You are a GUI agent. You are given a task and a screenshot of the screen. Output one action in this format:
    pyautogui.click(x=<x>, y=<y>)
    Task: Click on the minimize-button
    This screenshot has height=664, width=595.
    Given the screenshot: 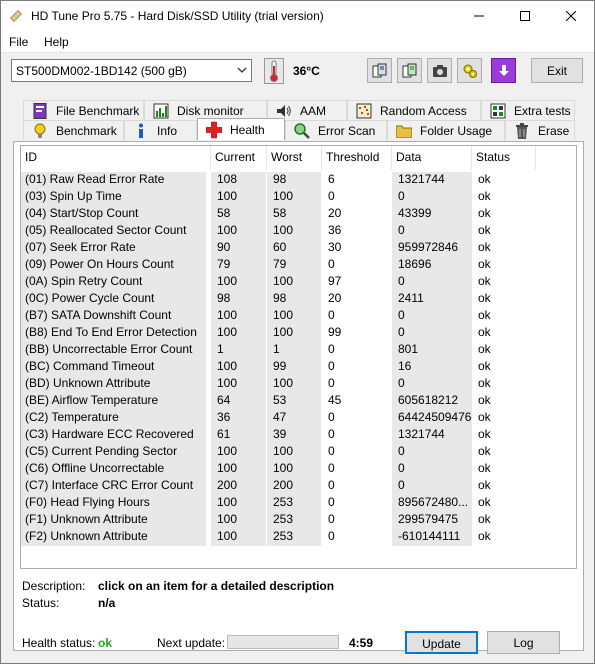 What is the action you would take?
    pyautogui.click(x=479, y=16)
    